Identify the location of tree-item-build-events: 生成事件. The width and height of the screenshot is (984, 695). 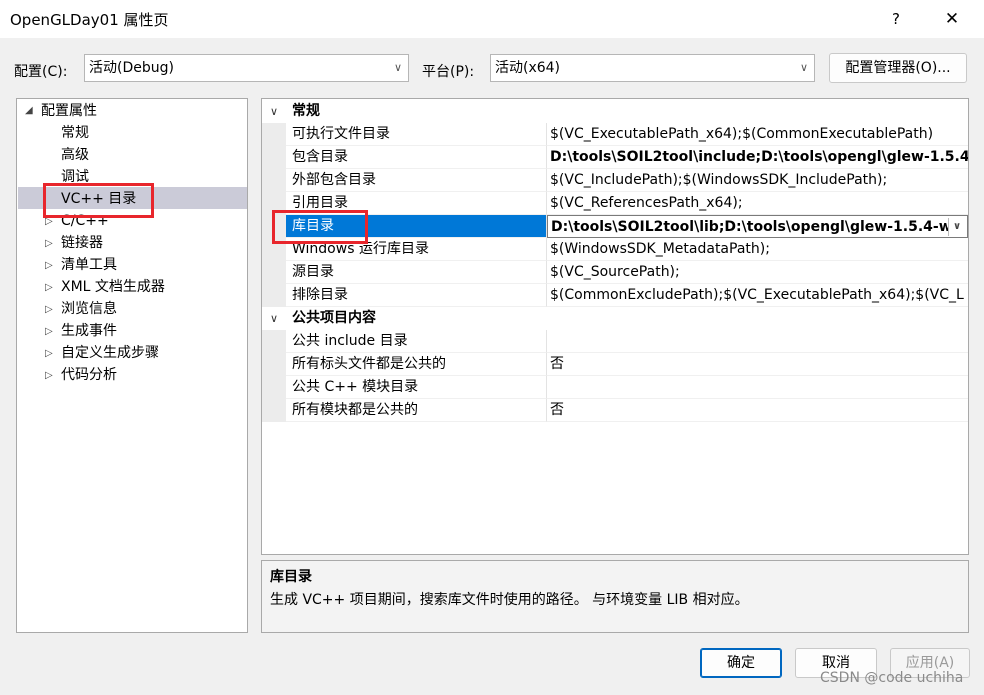
(89, 331).